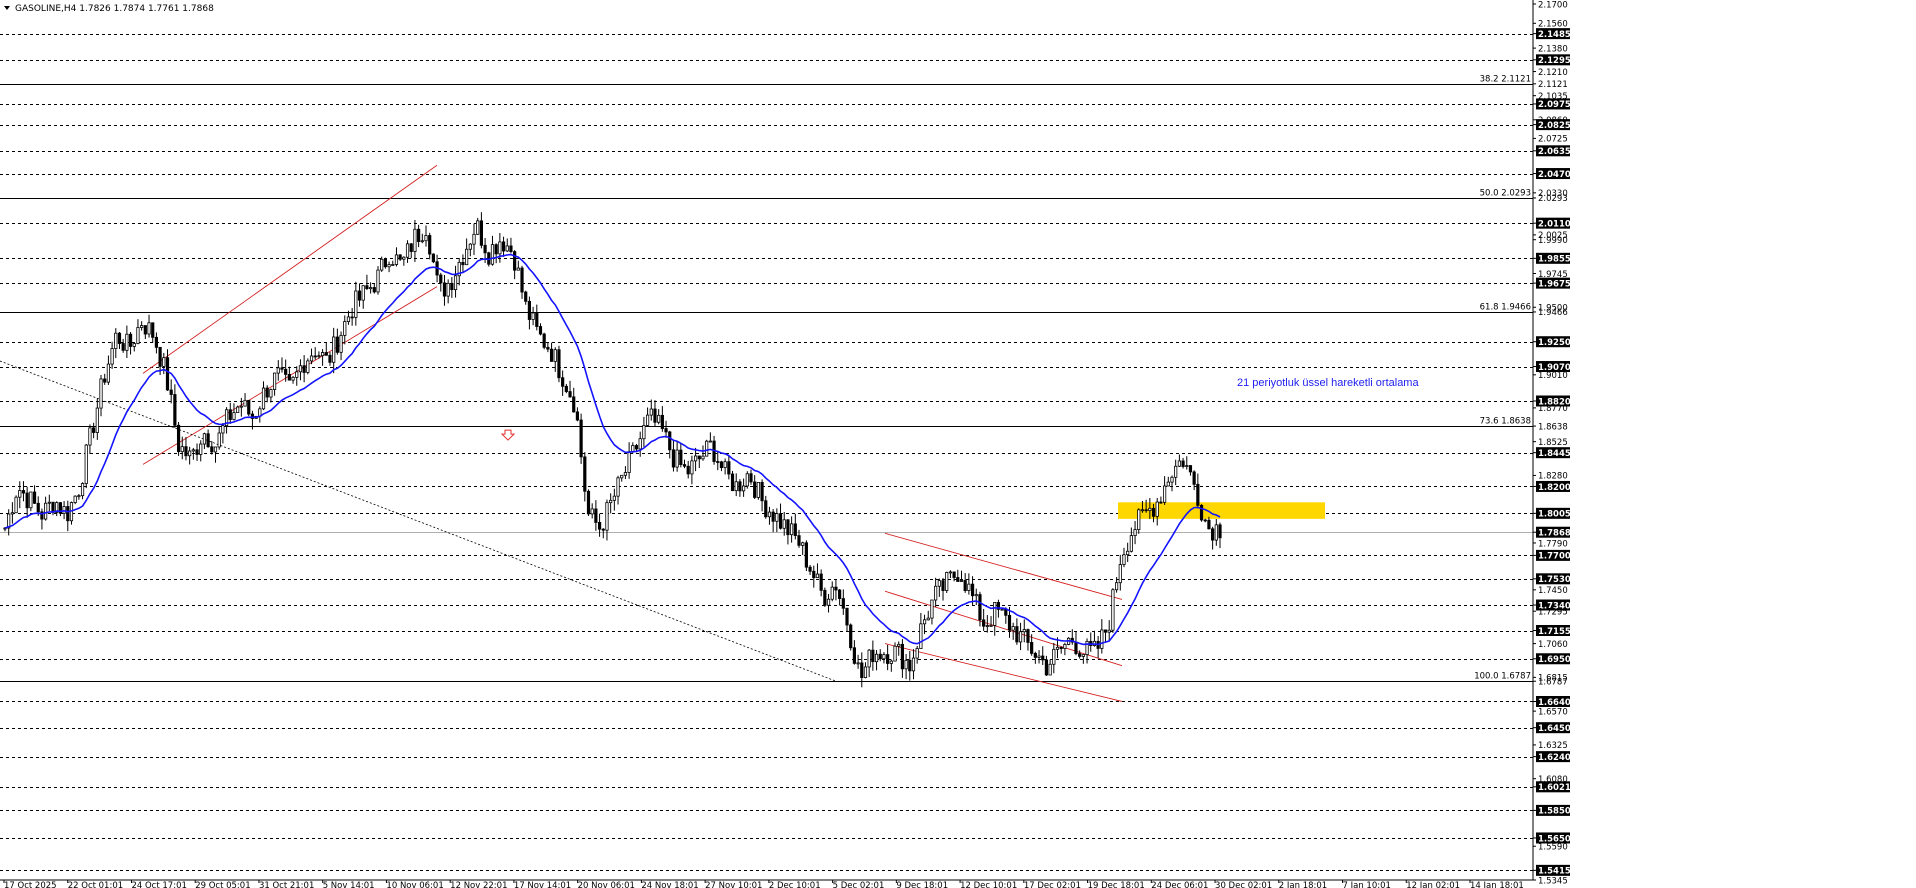 The height and width of the screenshot is (888, 1916). What do you see at coordinates (606, 884) in the screenshot?
I see `time-tick-label: 20 Nov 06:01` at bounding box center [606, 884].